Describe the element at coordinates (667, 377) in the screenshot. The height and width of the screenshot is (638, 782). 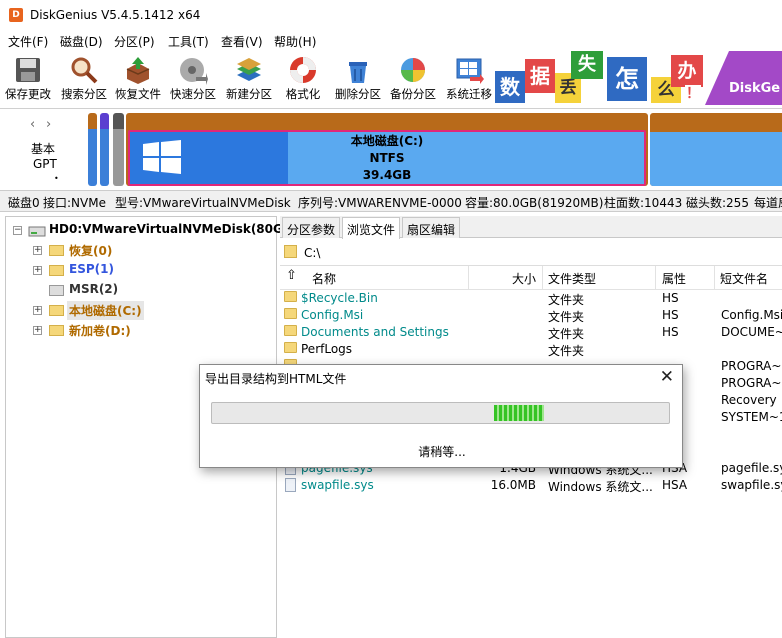
I see `close-icon: ✕` at that location.